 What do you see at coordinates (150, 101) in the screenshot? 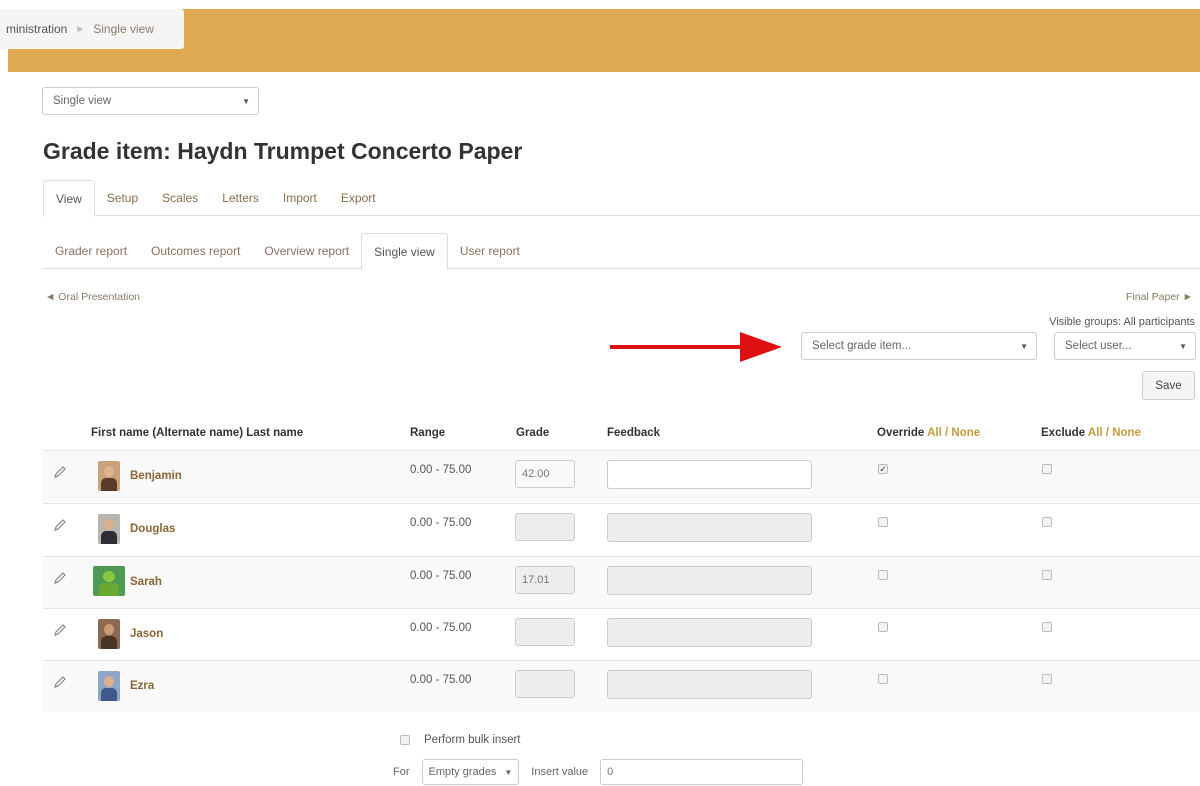
I see `report-selector: Single view ▼` at bounding box center [150, 101].